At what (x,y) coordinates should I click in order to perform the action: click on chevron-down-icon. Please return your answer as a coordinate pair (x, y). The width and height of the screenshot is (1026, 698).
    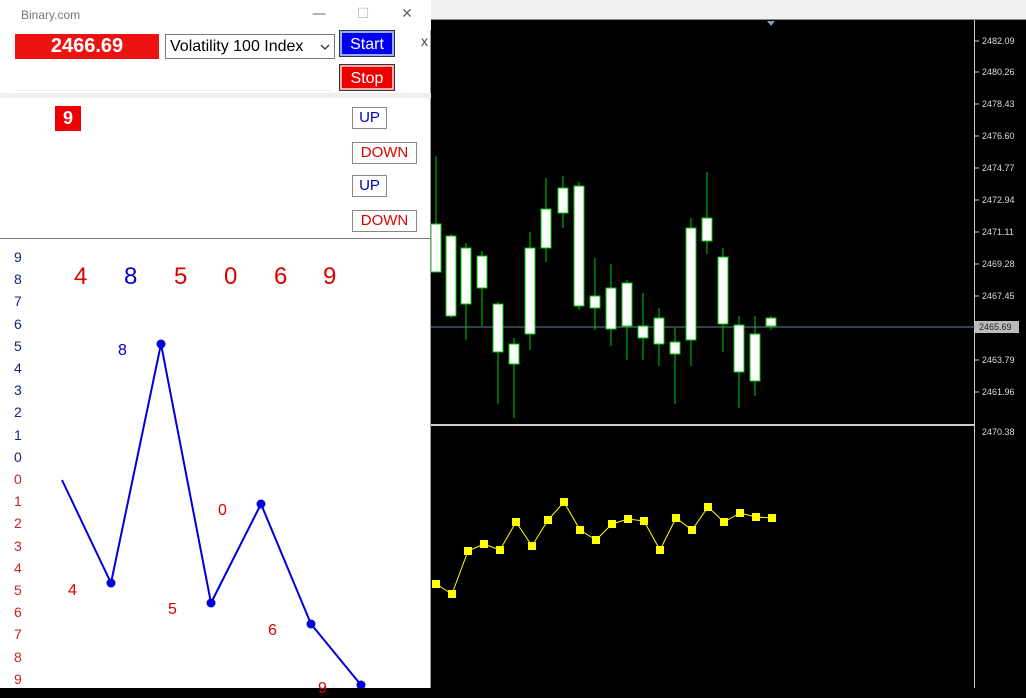
    Looking at the image, I should click on (325, 51).